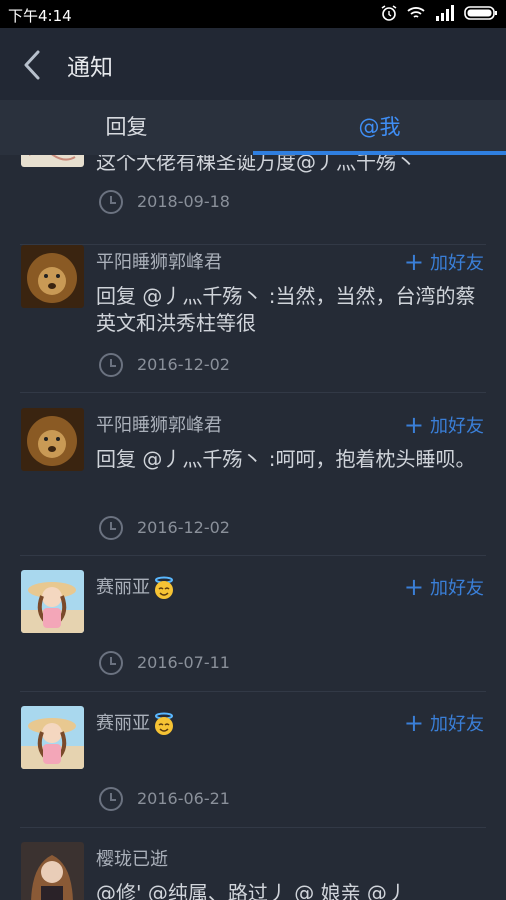  What do you see at coordinates (183, 798) in the screenshot?
I see `timestamp: 2016-06-21` at bounding box center [183, 798].